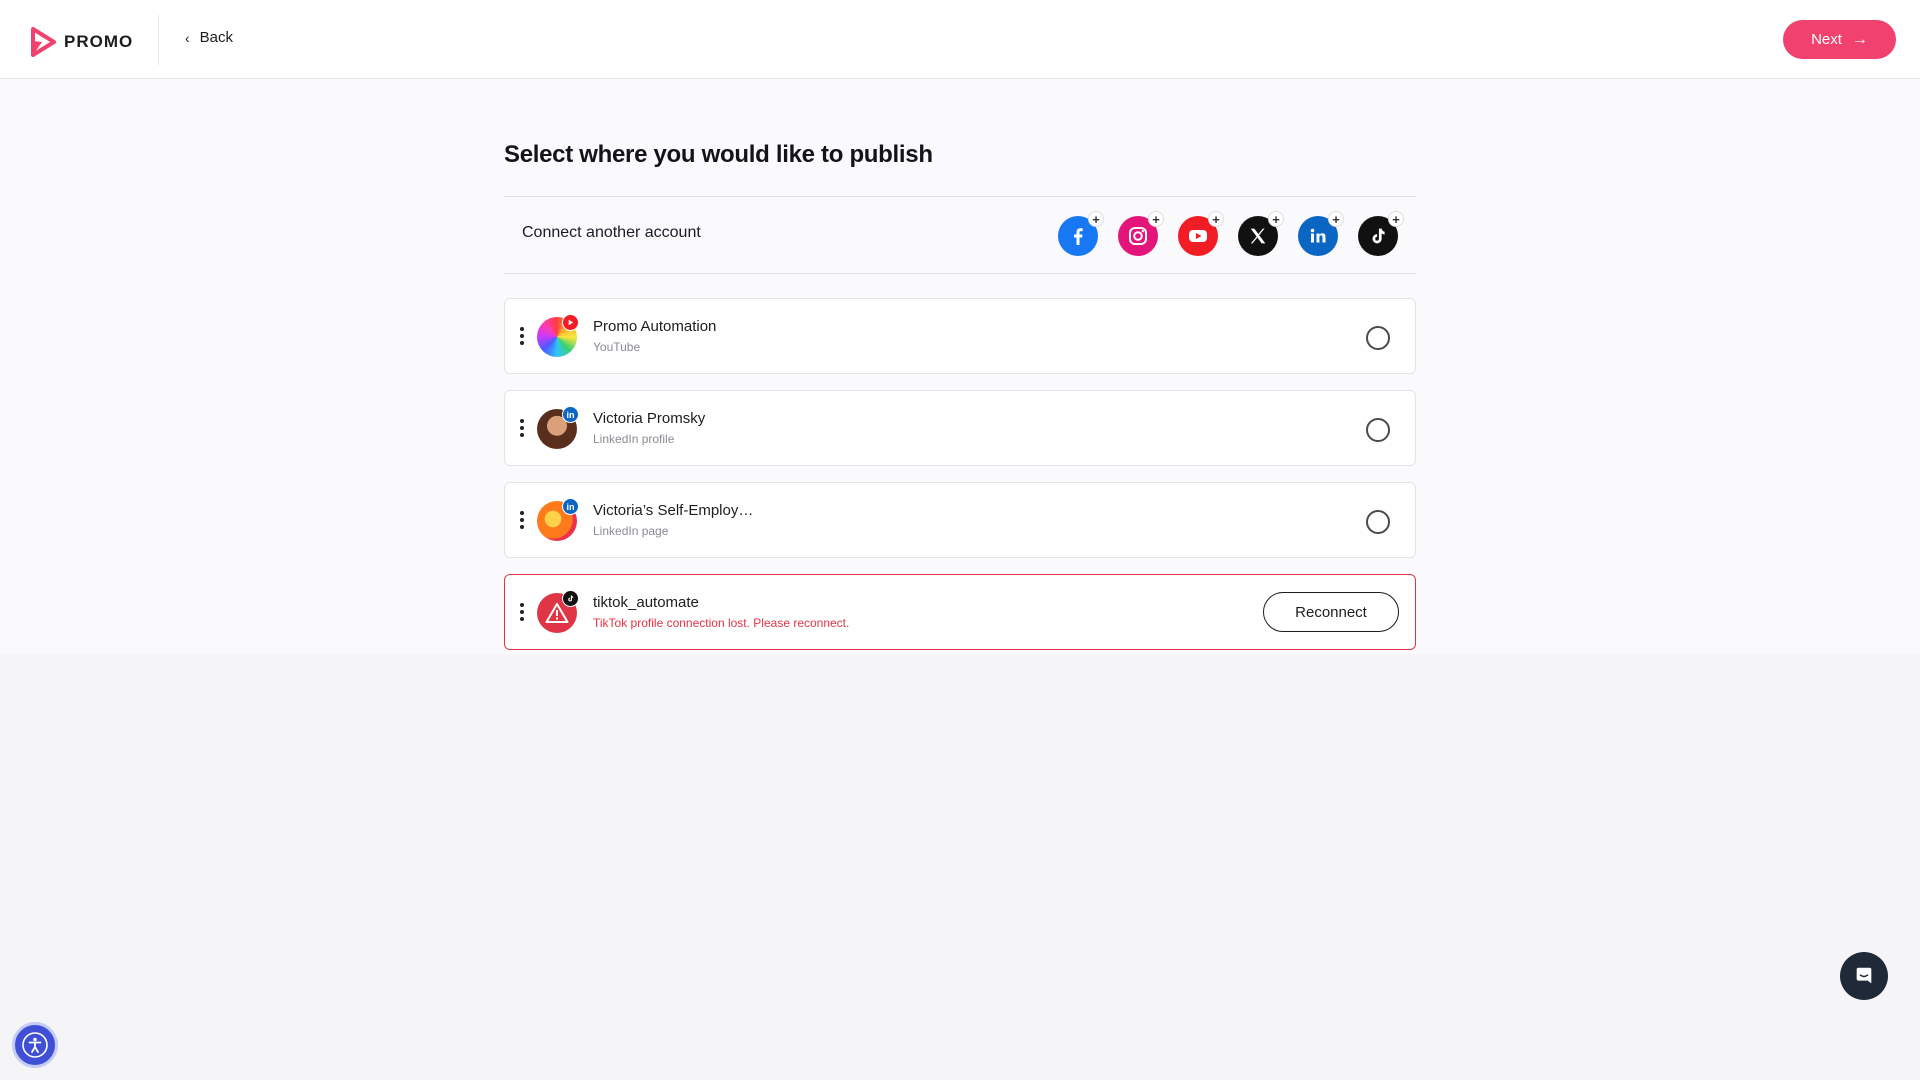  What do you see at coordinates (99, 41) in the screenshot?
I see `logo-text: PROMO` at bounding box center [99, 41].